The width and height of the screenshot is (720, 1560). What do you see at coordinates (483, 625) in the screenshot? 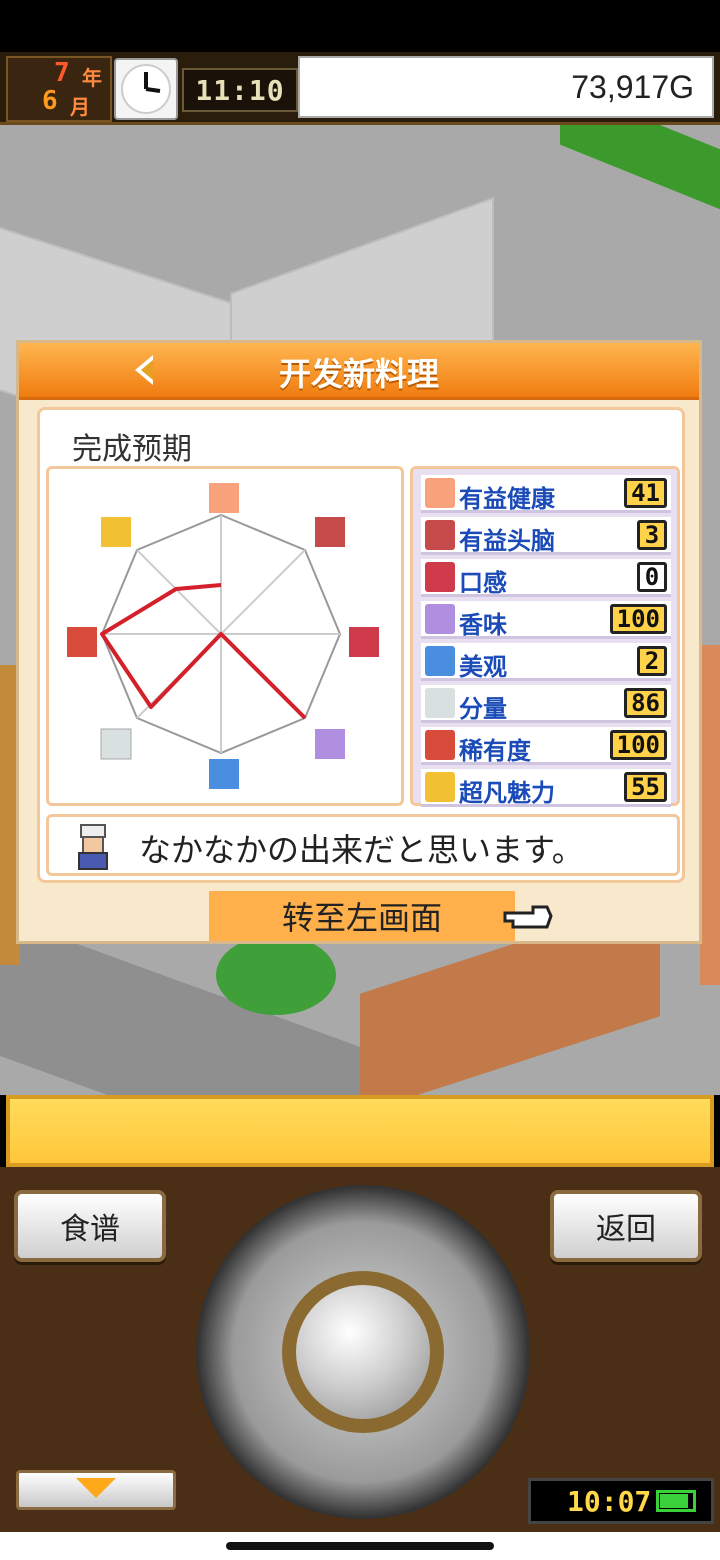
I see `stat-label: 香味` at bounding box center [483, 625].